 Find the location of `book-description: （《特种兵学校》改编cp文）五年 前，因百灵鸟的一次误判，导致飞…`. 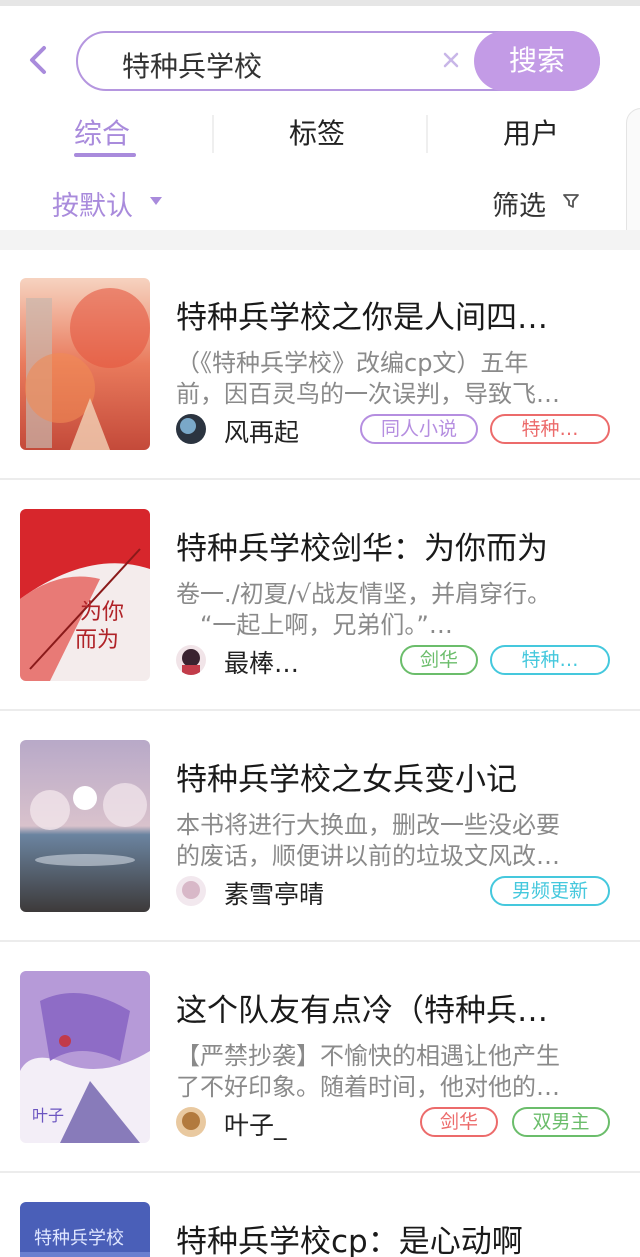

book-description: （《特种兵学校》改编cp文）五年 前，因百灵鸟的一次误判，导致飞… is located at coordinates (391, 379).